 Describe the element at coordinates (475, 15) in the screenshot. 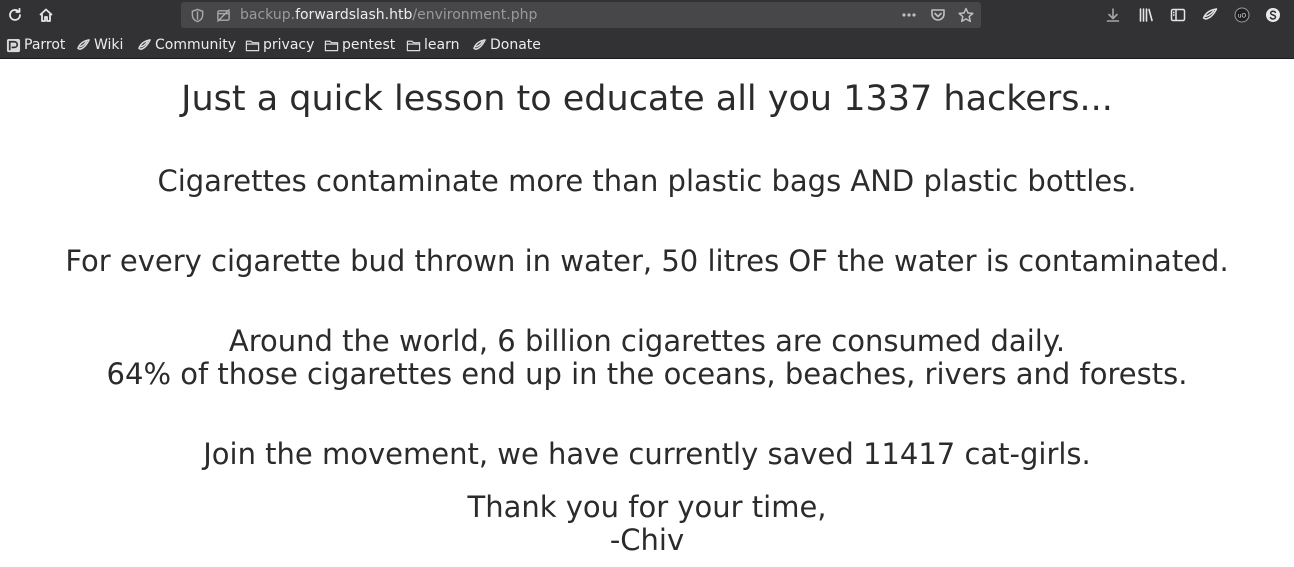

I see `url-path: /environment.php` at that location.